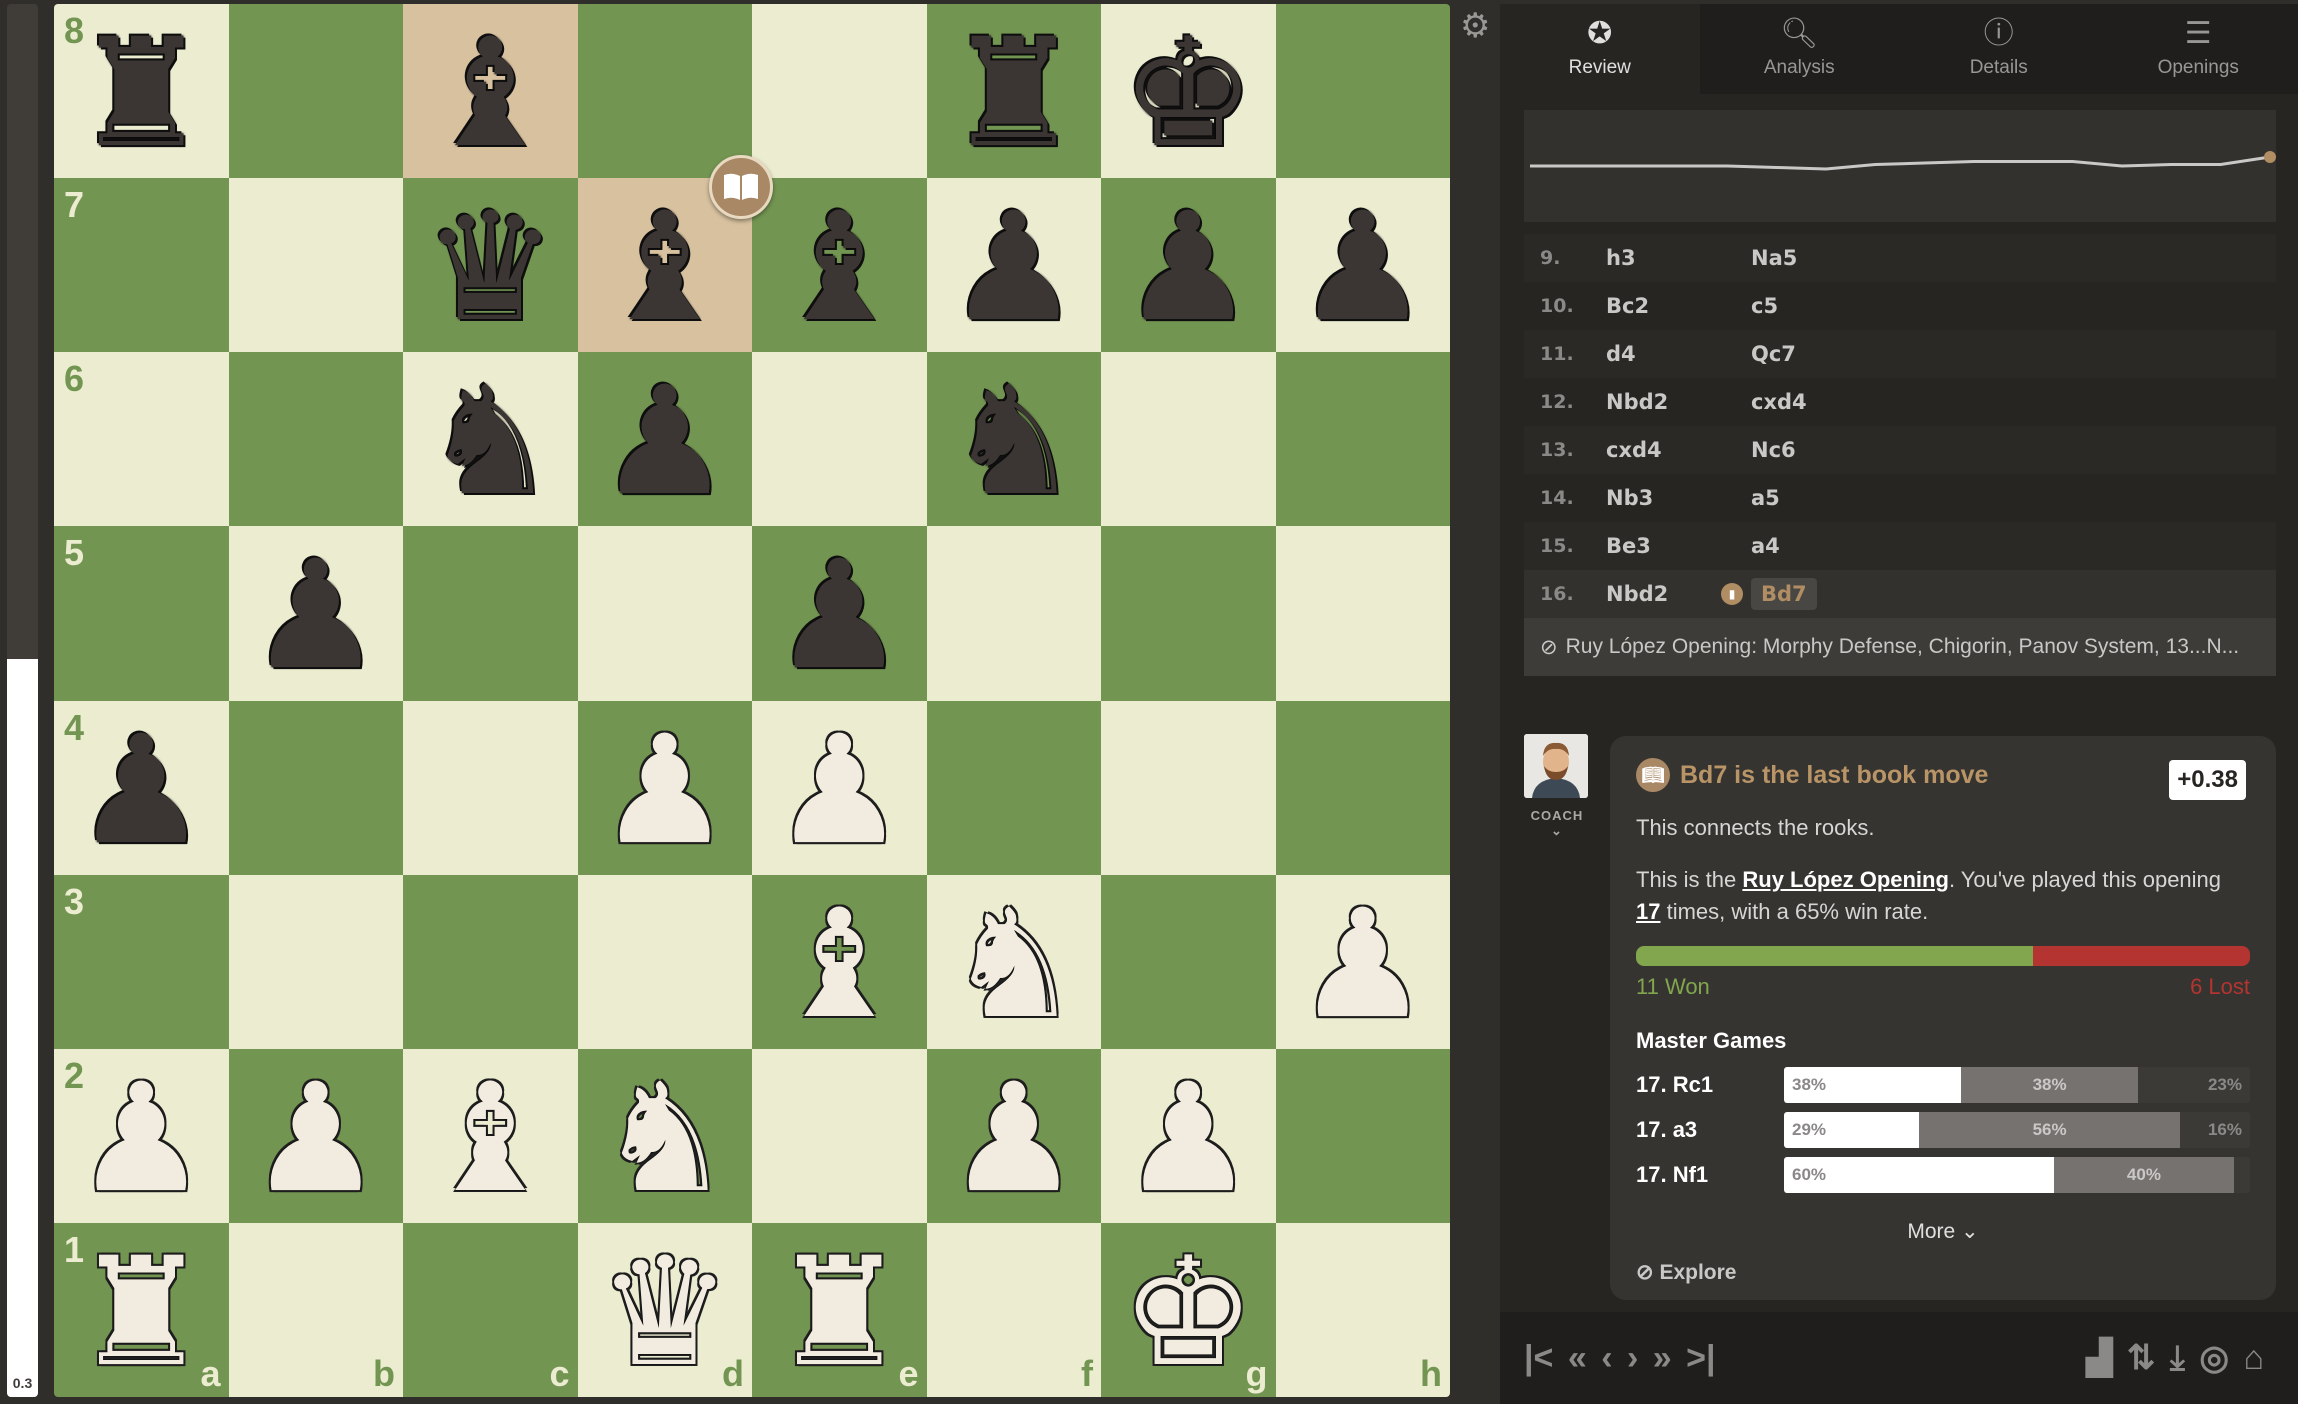  I want to click on black-rook: ♜, so click(1014, 94).